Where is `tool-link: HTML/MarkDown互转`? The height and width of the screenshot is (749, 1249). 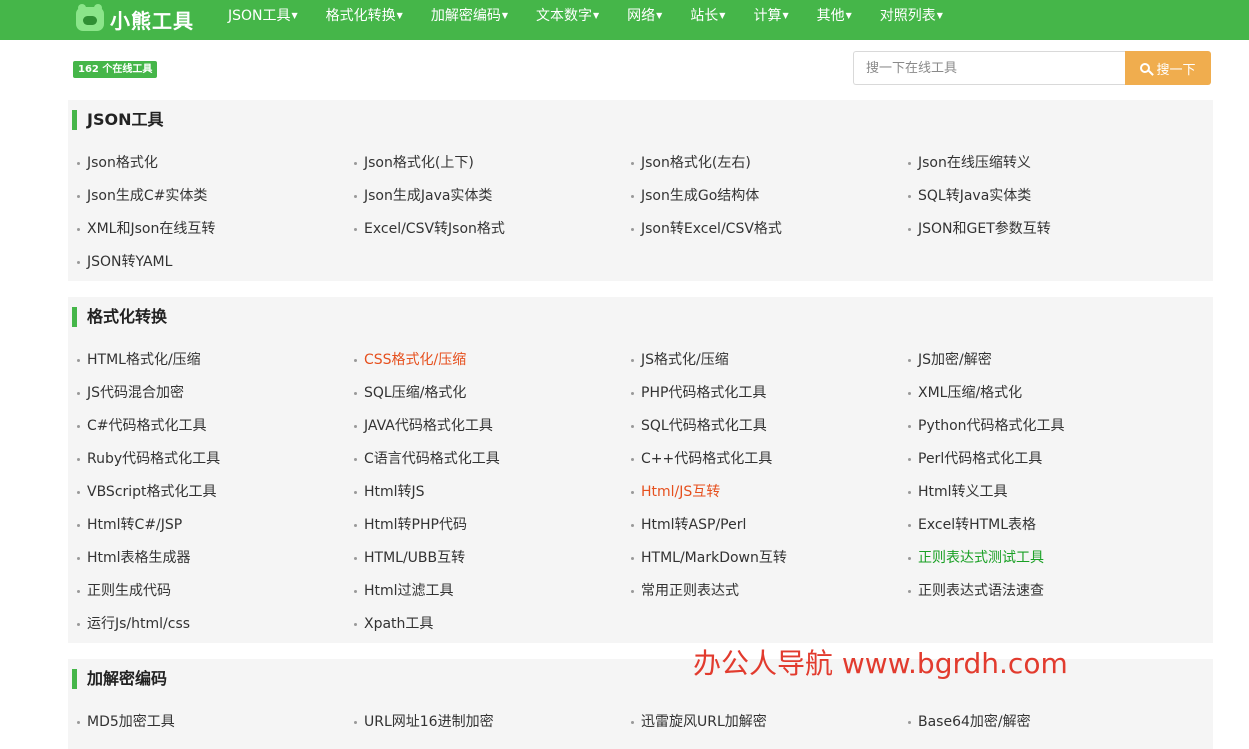
tool-link: HTML/MarkDown互转 is located at coordinates (760, 558).